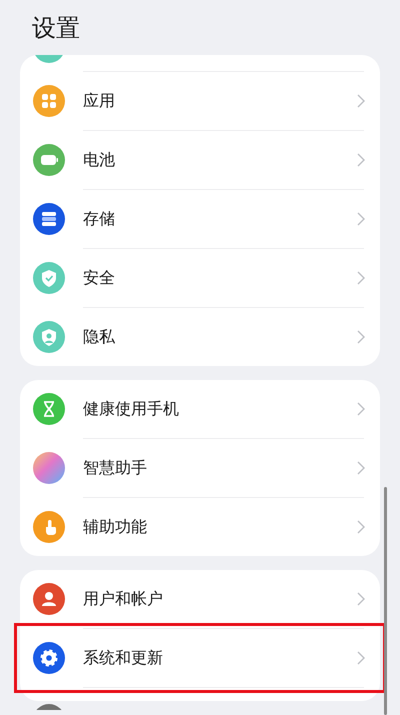 The image size is (400, 715). I want to click on item-label: 应用, so click(99, 101).